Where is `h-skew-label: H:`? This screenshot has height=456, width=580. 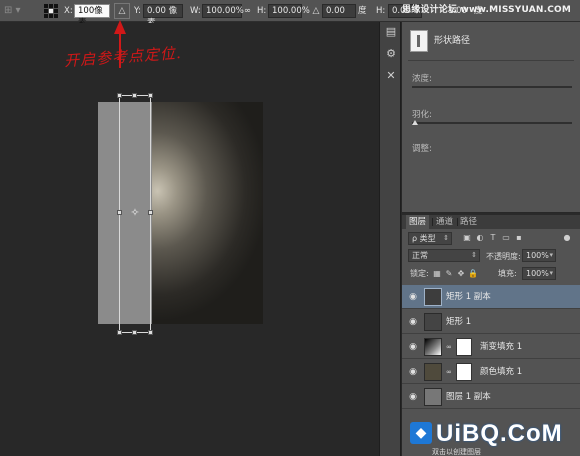
h-skew-label: H: is located at coordinates (381, 11).